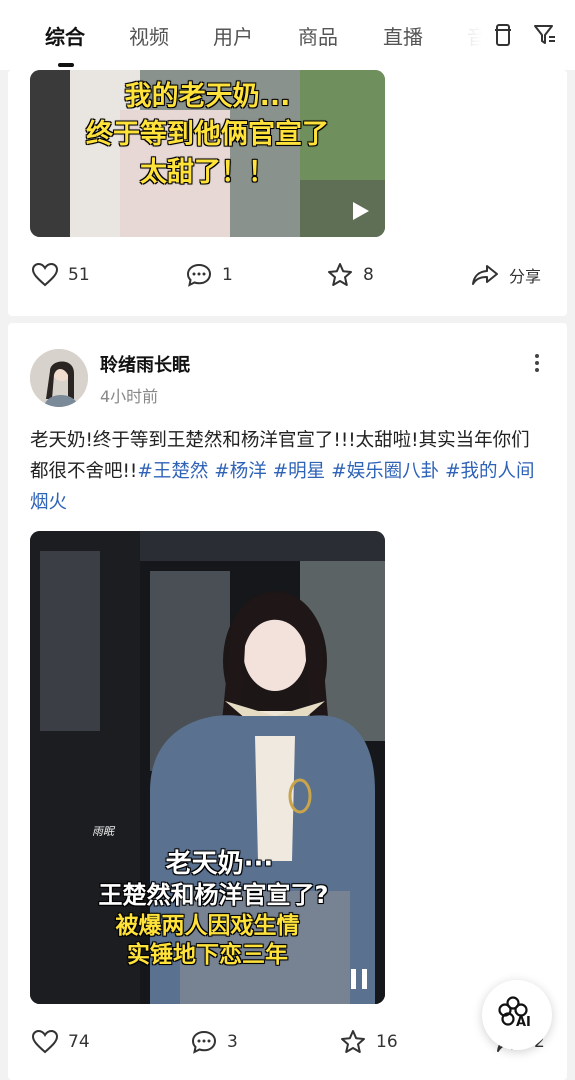 Image resolution: width=575 pixels, height=1080 pixels. Describe the element at coordinates (207, 153) in the screenshot. I see `video-thumbnail: 我的老天奶... 终于等到他俩官宣了 太甜了！！` at that location.